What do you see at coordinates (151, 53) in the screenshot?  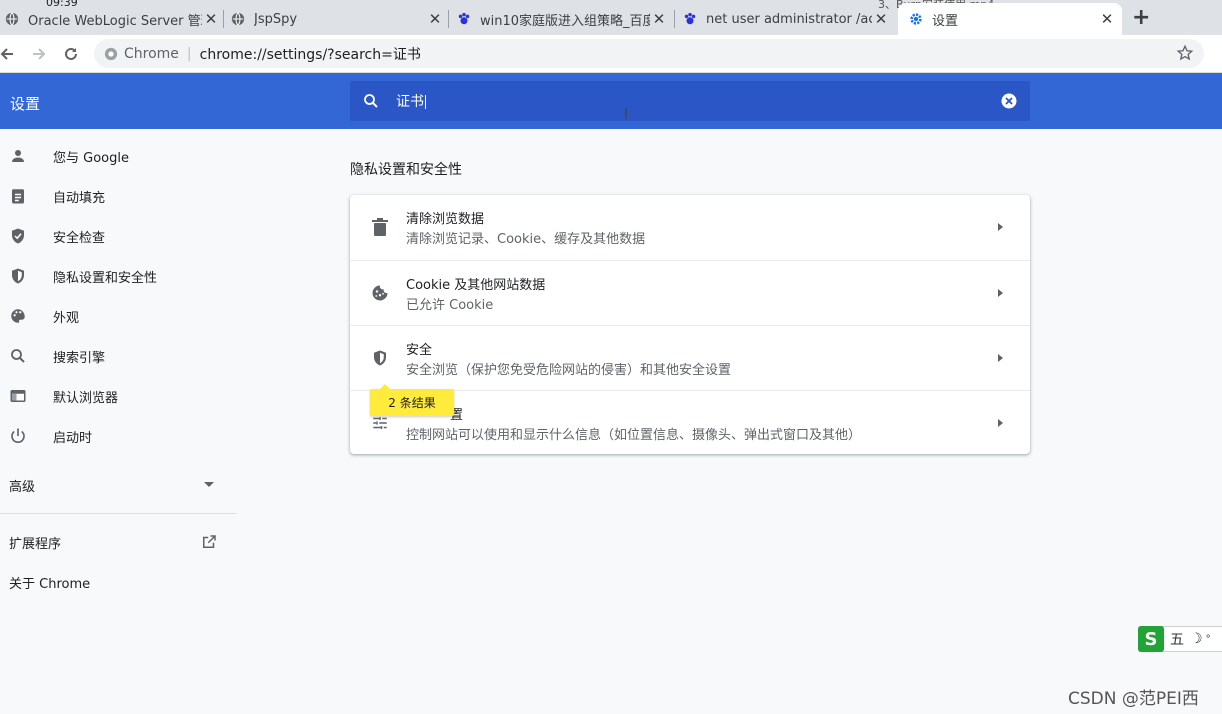 I see `omnibox-chrome-label: Chrome` at bounding box center [151, 53].